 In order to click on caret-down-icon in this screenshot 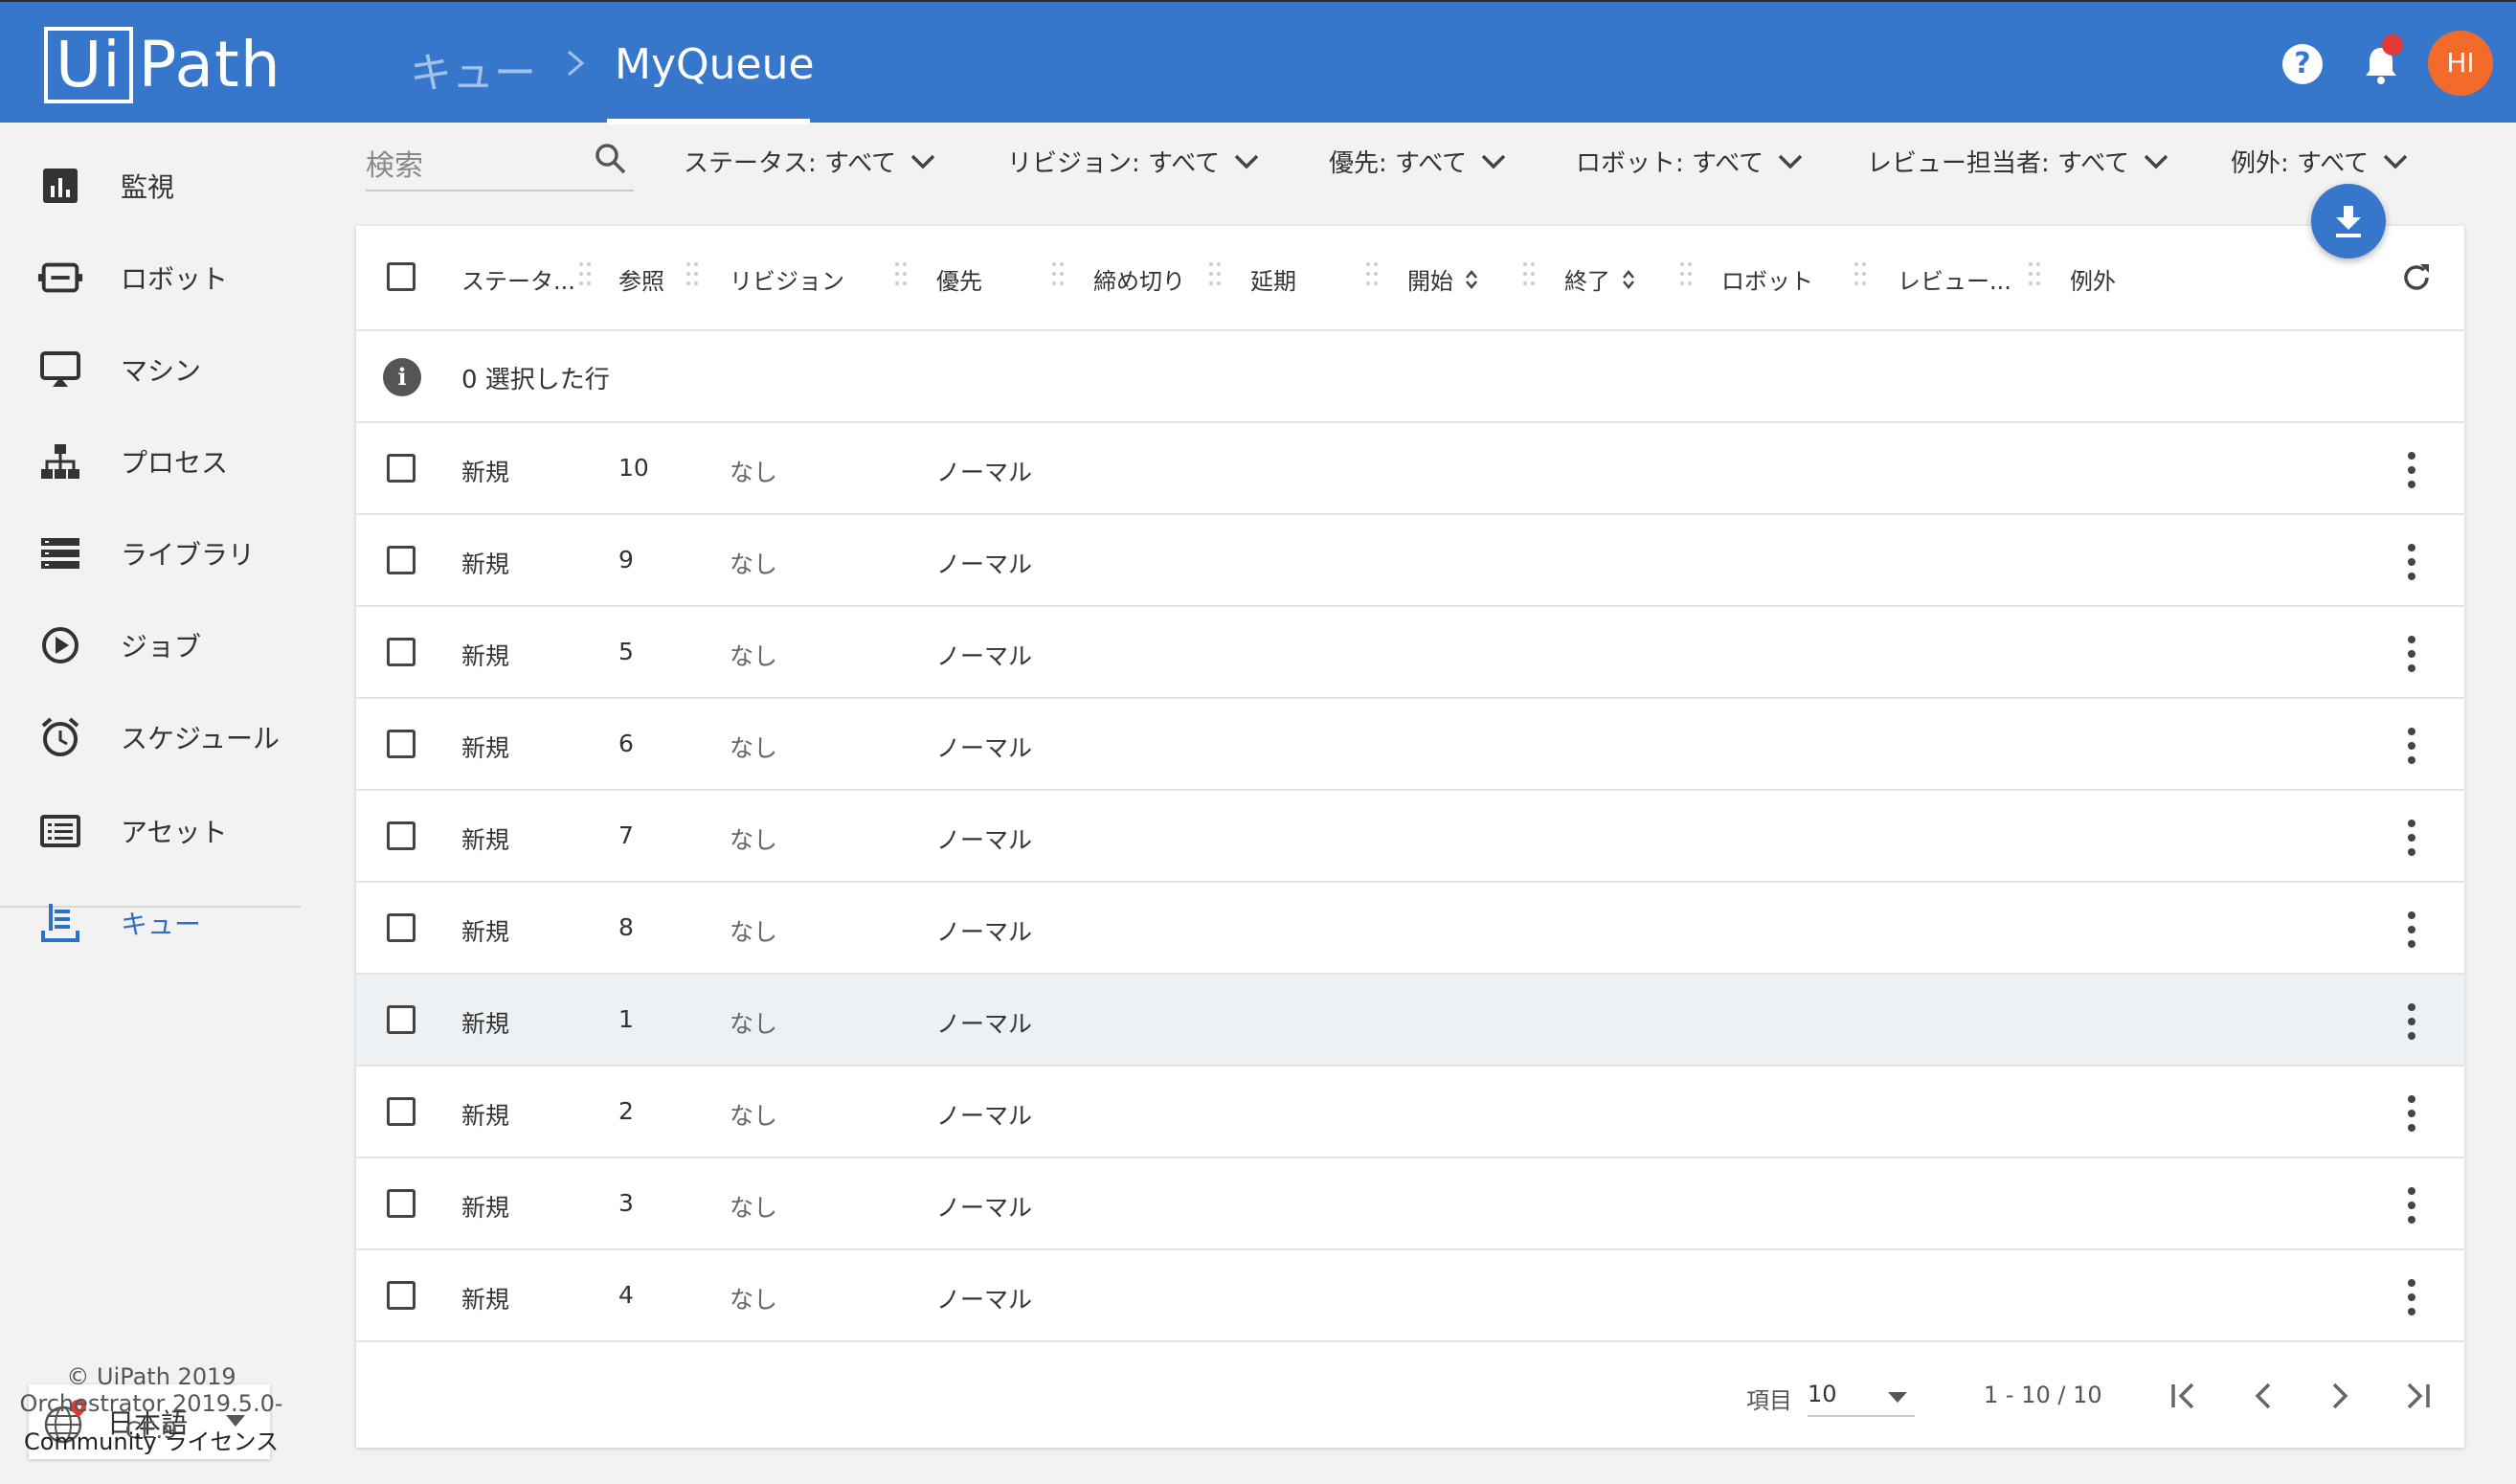, I will do `click(1898, 1397)`.